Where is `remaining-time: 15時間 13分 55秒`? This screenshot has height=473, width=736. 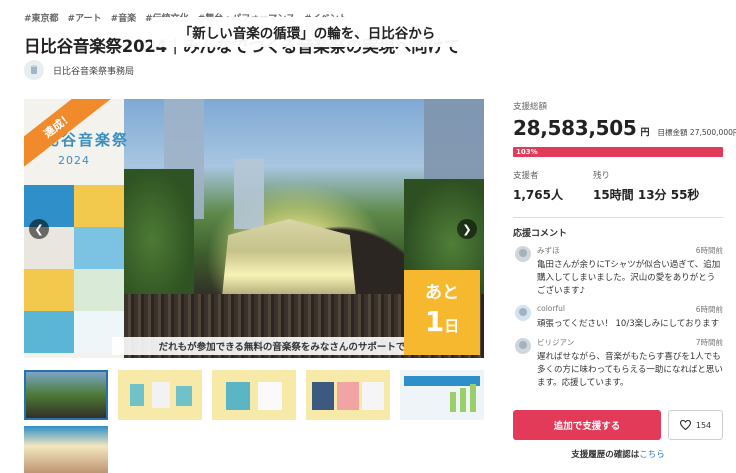
remaining-time: 15時間 13分 55秒 is located at coordinates (646, 195).